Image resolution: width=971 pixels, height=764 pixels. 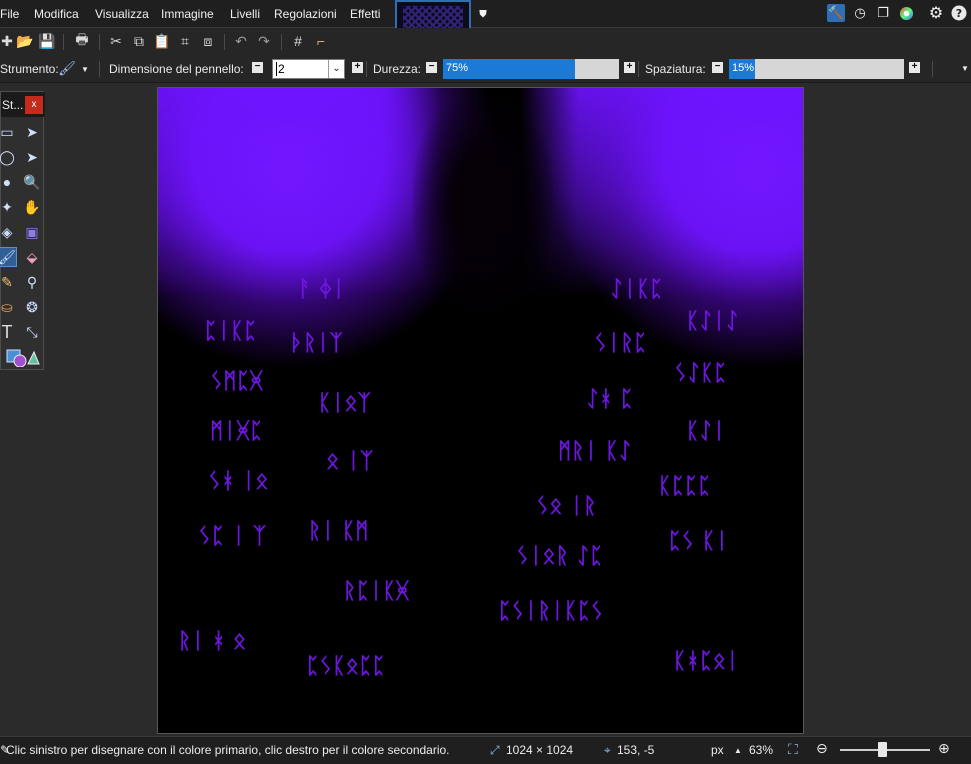 I want to click on zoom-to-fit-icon: ⛶, so click(x=793, y=749).